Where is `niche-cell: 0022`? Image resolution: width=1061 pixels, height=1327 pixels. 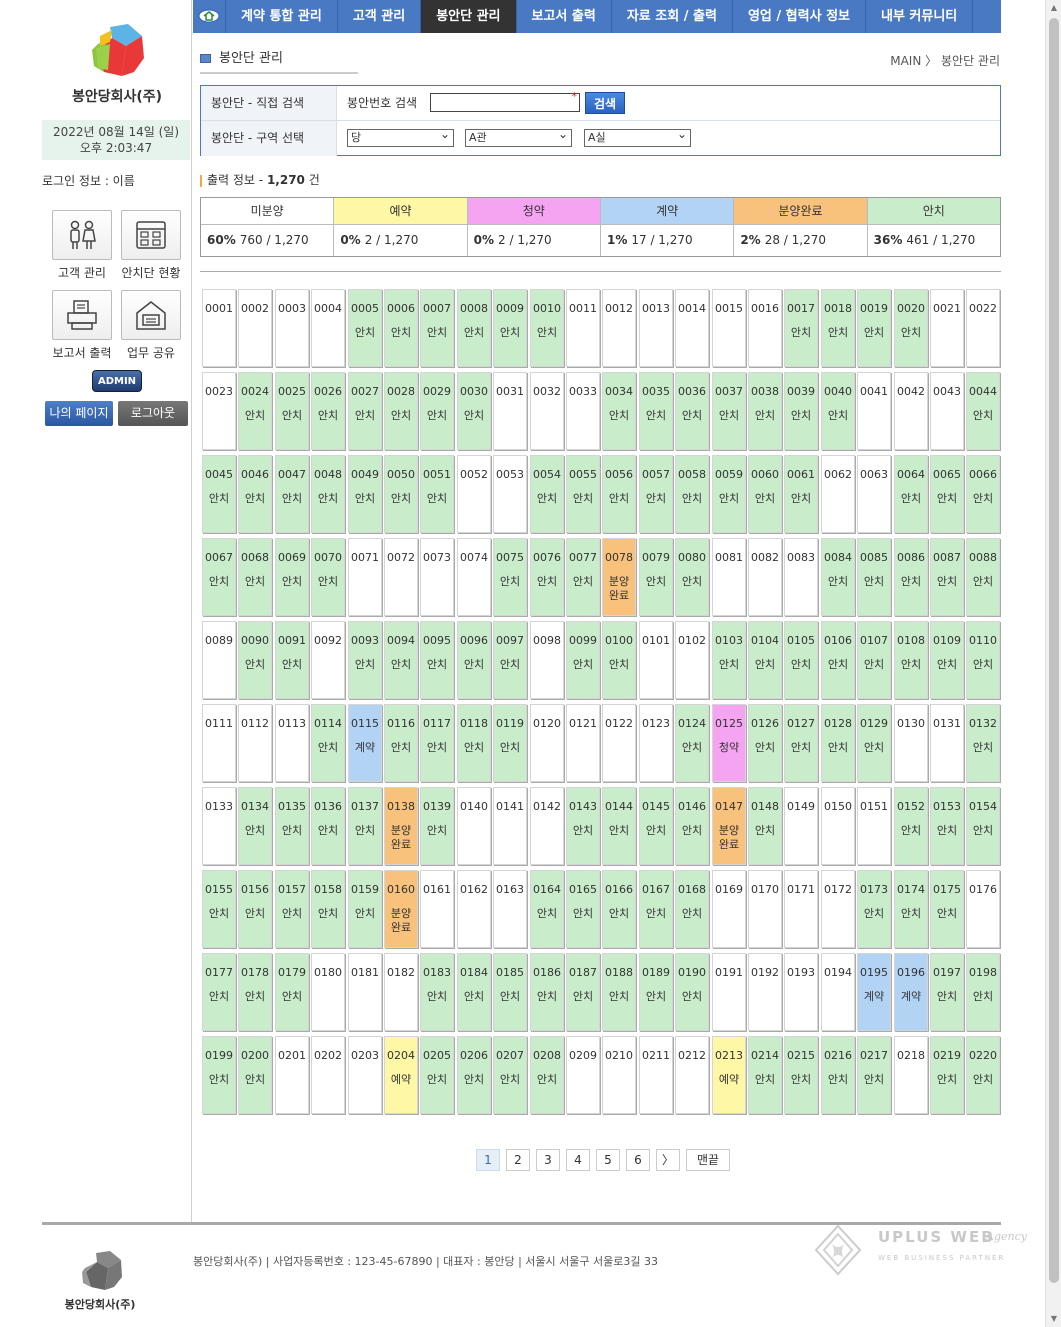
niche-cell: 0022 is located at coordinates (983, 328).